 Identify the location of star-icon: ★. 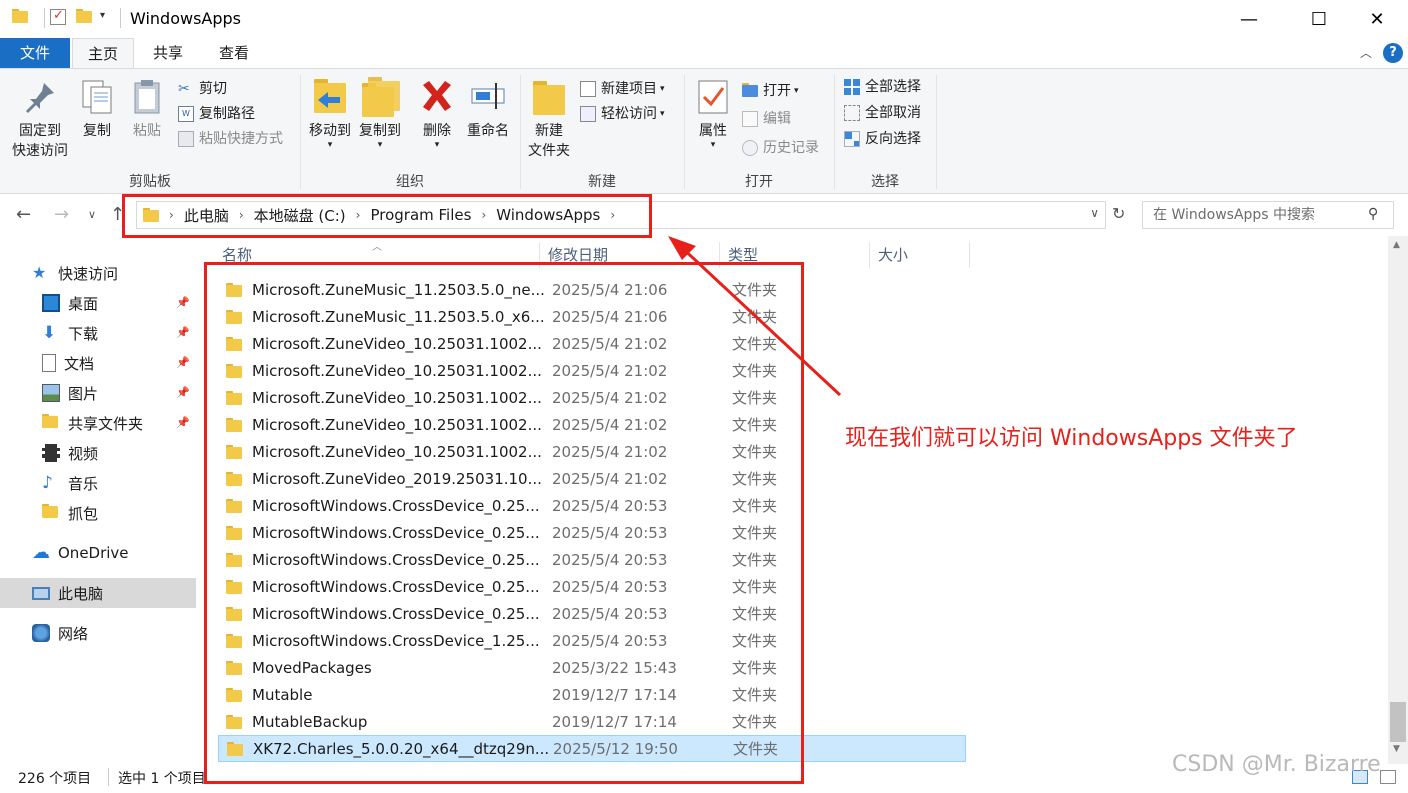
(39, 272).